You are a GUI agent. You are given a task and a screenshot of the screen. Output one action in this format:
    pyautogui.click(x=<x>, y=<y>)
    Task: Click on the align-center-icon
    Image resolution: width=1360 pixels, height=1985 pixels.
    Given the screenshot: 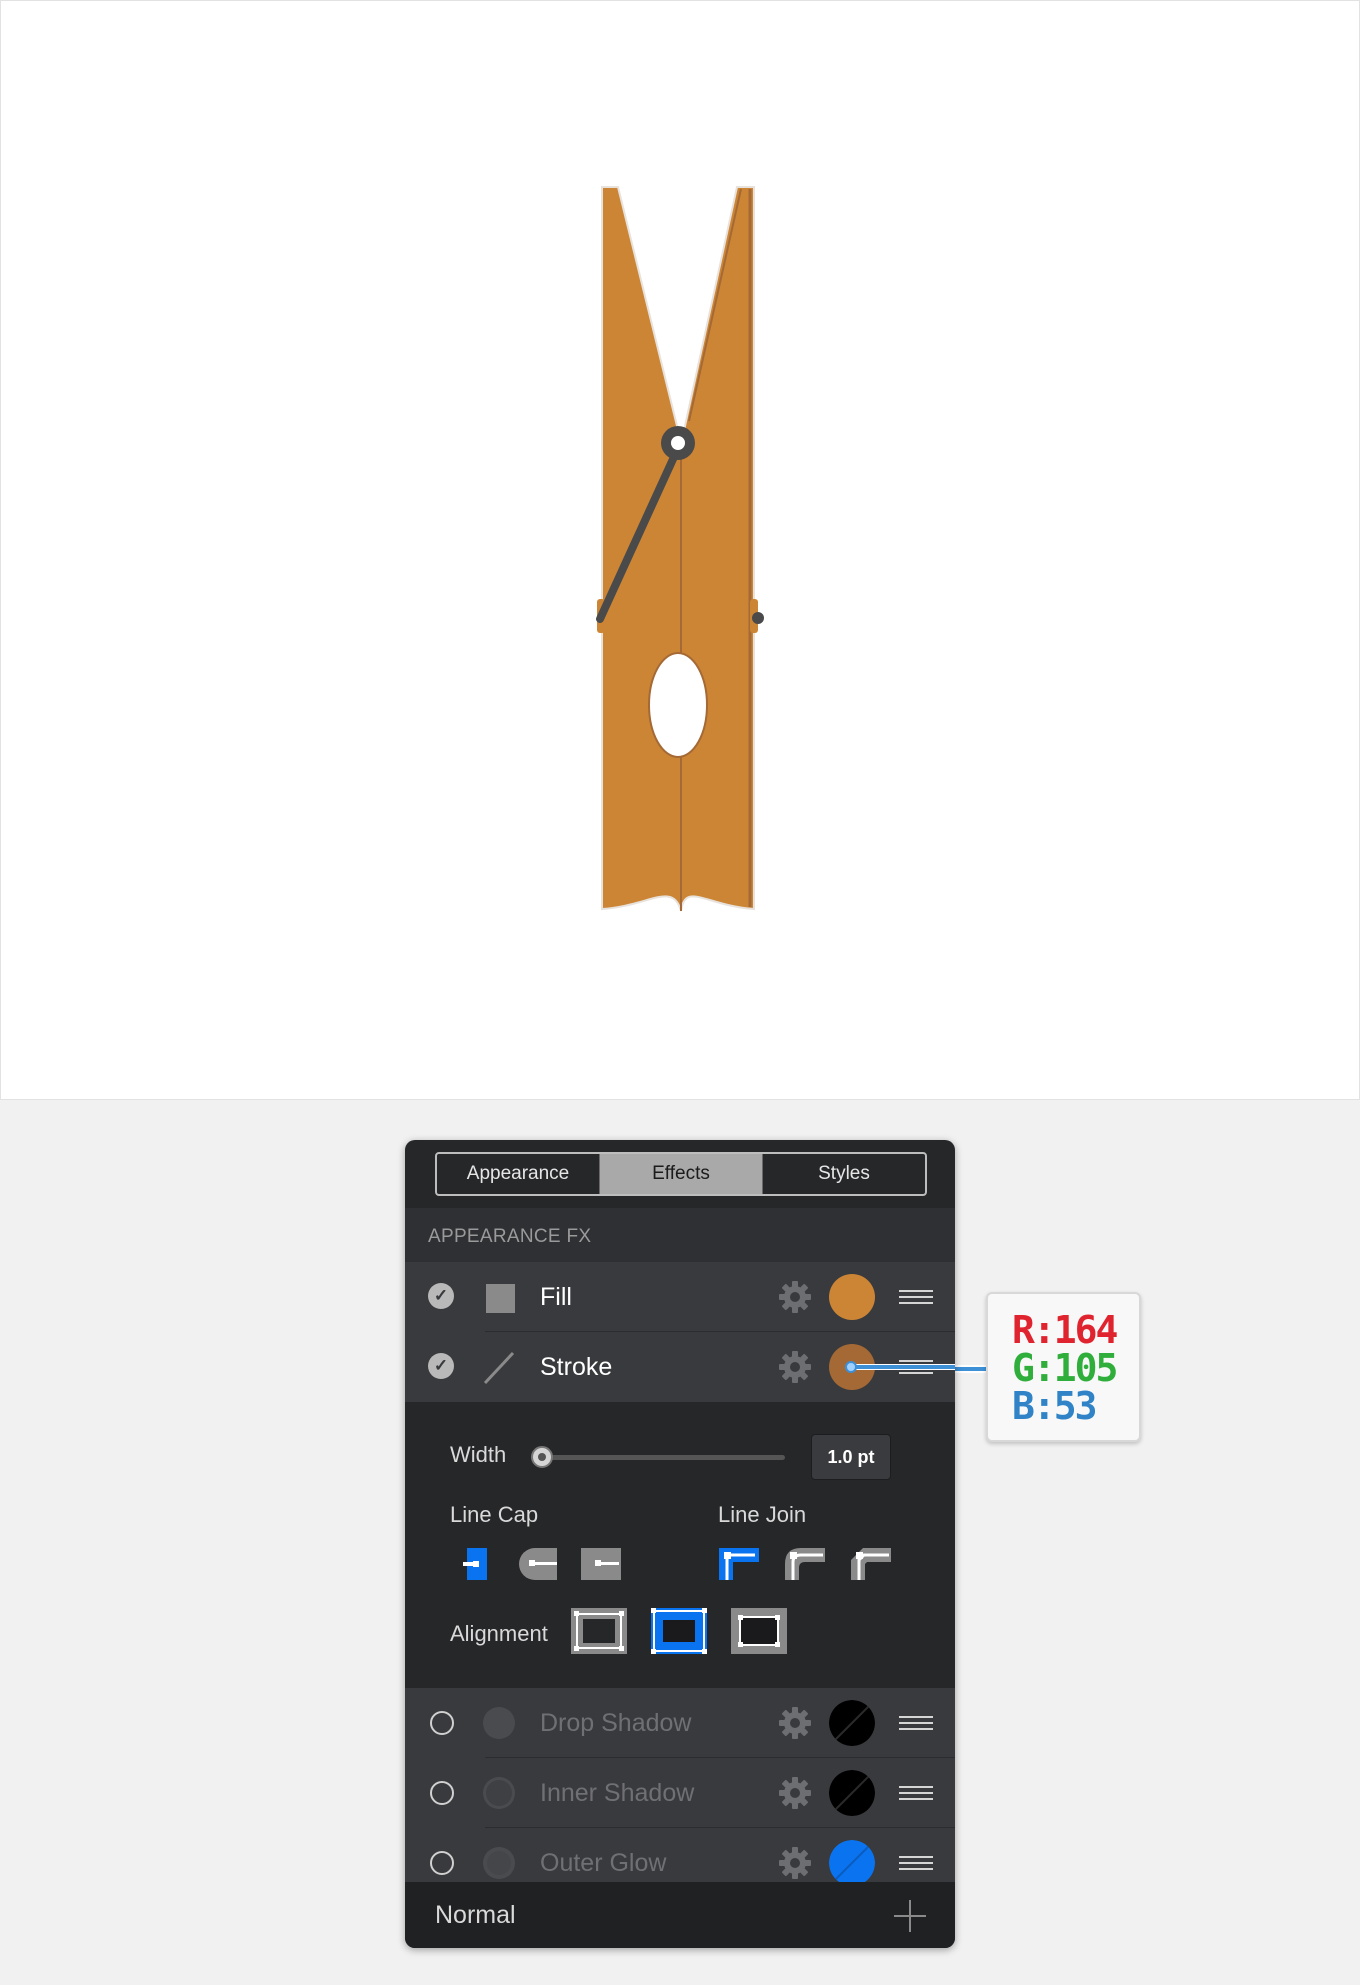 What is the action you would take?
    pyautogui.click(x=679, y=1631)
    